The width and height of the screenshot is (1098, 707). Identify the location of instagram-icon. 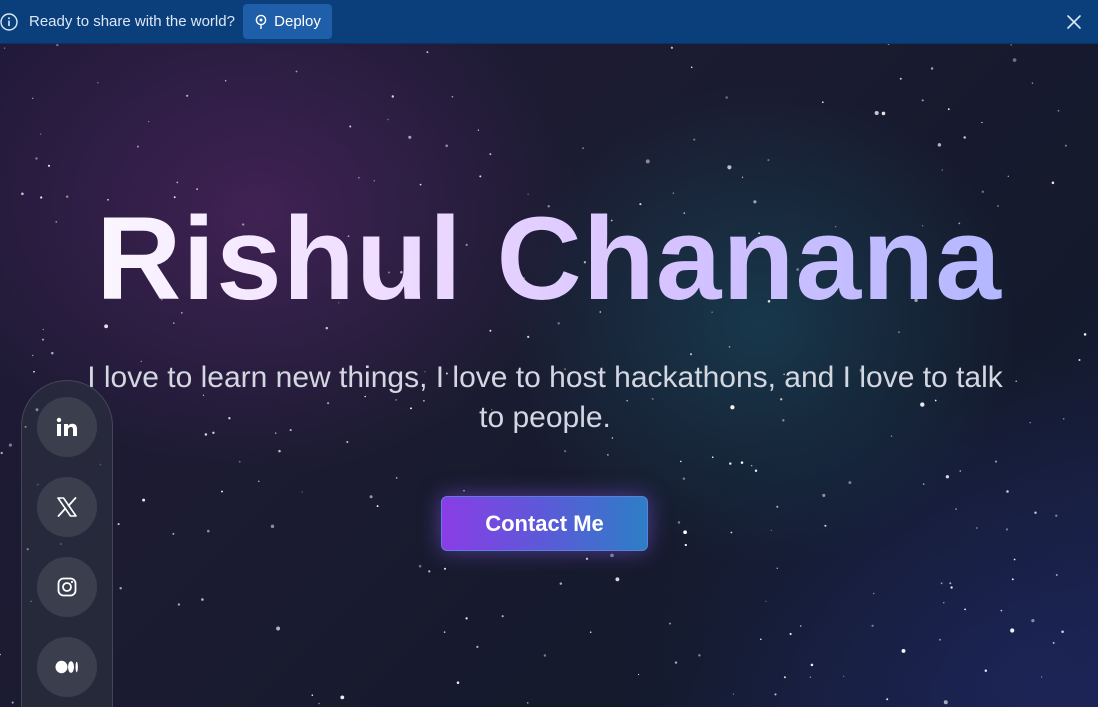
(67, 587).